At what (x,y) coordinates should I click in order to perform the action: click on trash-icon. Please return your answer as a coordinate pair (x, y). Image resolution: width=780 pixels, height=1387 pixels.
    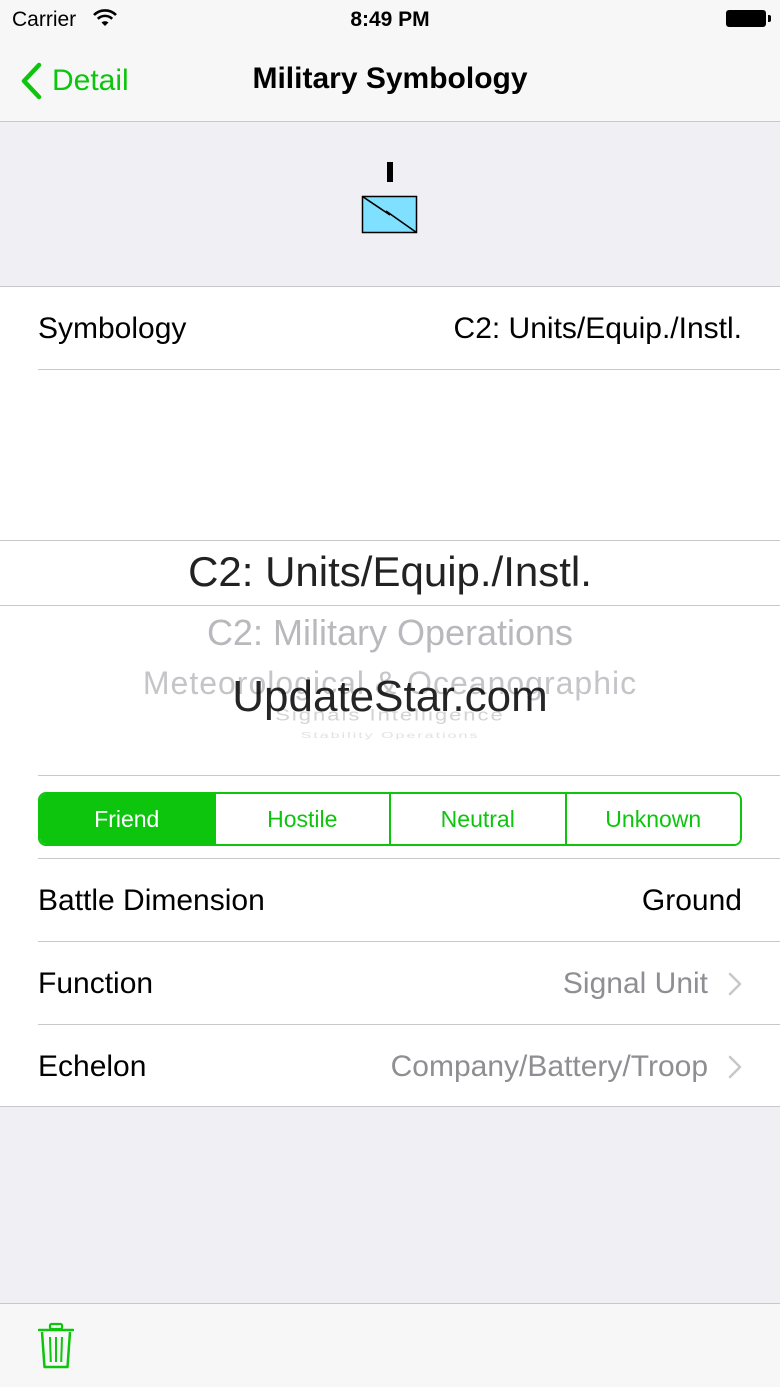
    Looking at the image, I should click on (56, 1345).